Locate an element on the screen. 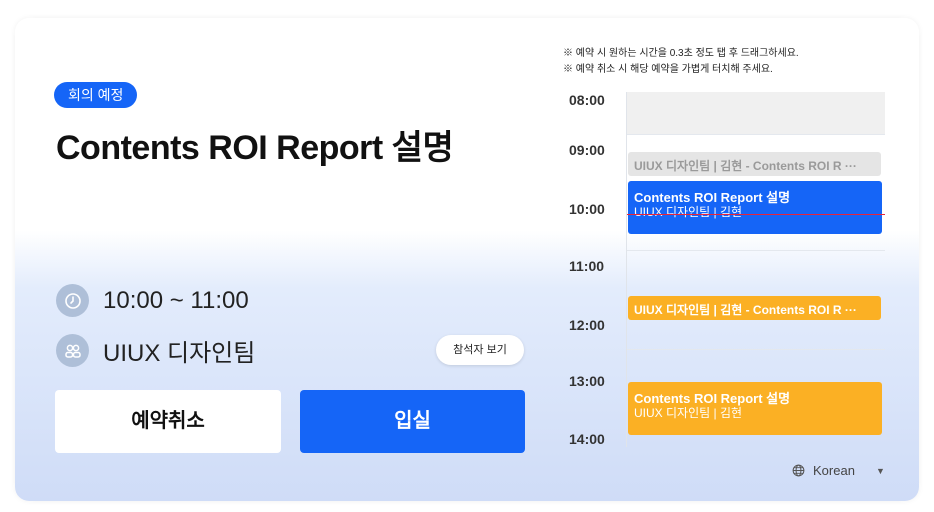 Image resolution: width=934 pixels, height=512 pixels. hour-label: 11:00 is located at coordinates (587, 266).